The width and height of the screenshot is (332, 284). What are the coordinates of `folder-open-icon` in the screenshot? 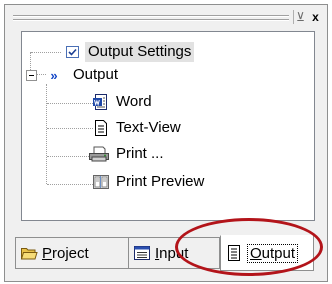 It's located at (29, 253).